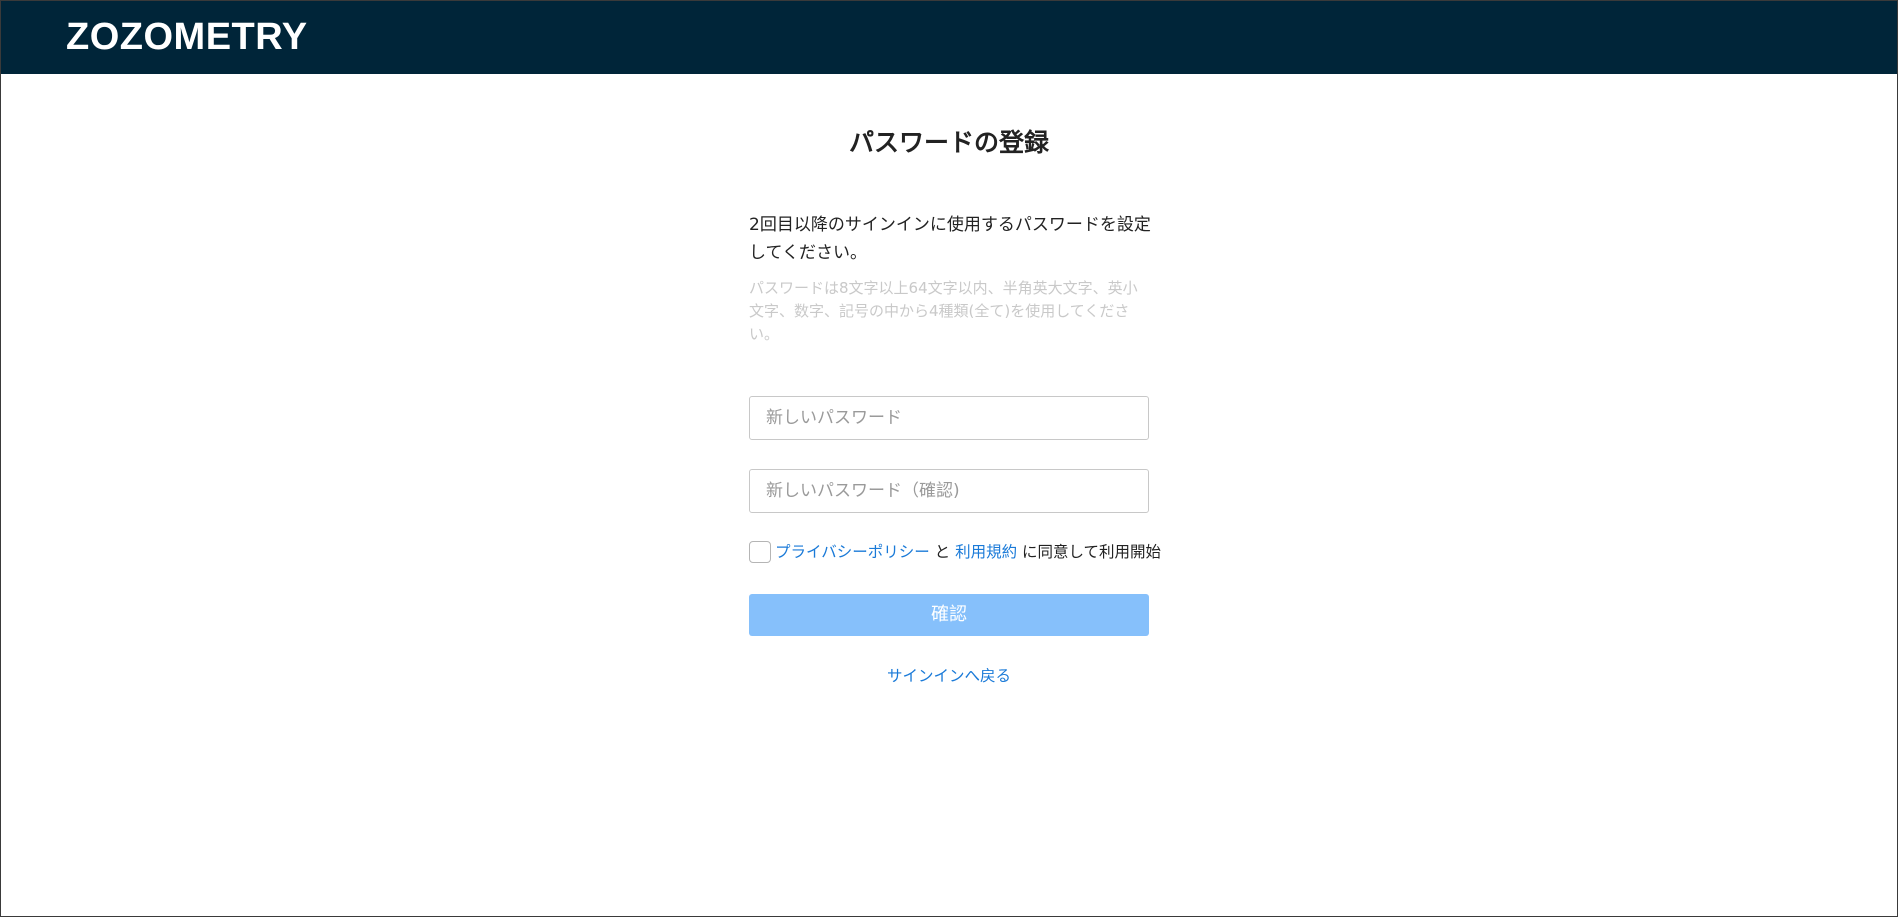 This screenshot has height=917, width=1898. What do you see at coordinates (950, 239) in the screenshot?
I see `form-description: 2回目以降のサインインに使用するパスワードを設定してください。` at bounding box center [950, 239].